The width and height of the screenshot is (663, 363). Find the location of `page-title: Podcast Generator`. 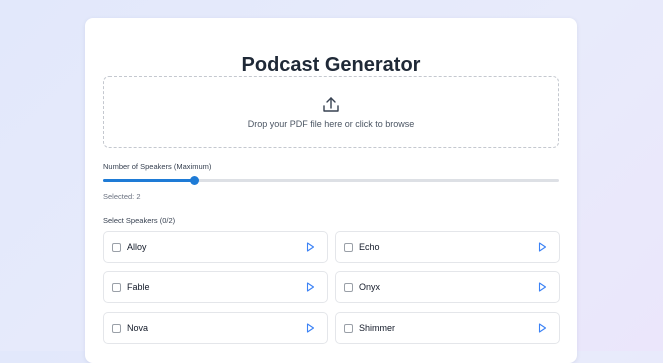

page-title: Podcast Generator is located at coordinates (331, 65).